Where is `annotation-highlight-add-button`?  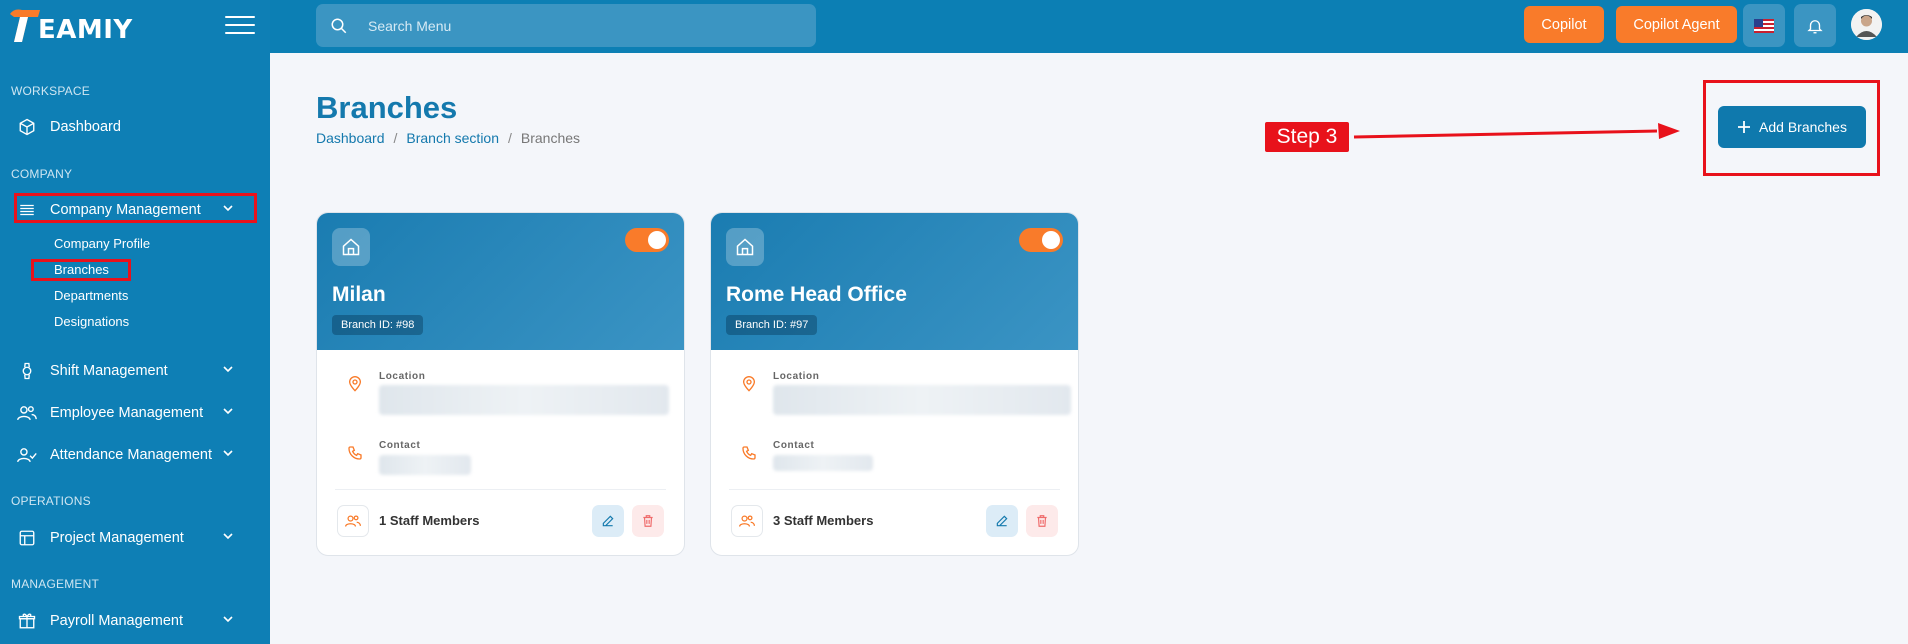 annotation-highlight-add-button is located at coordinates (1791, 128).